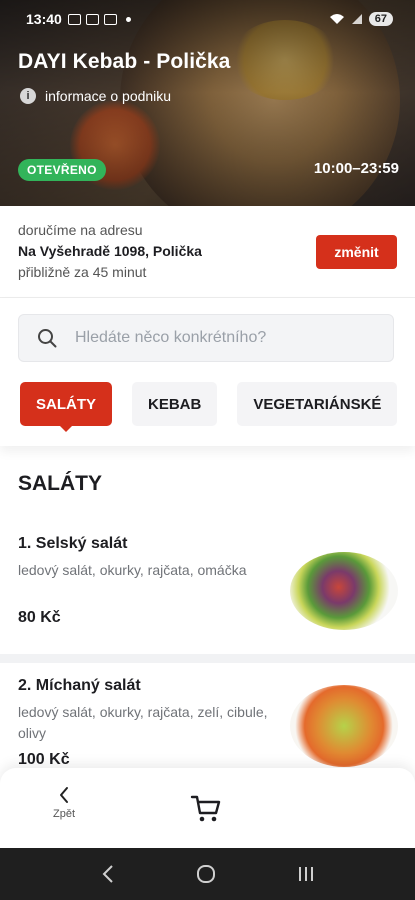 This screenshot has height=900, width=415. What do you see at coordinates (128, 19) in the screenshot?
I see `more-dot-icon` at bounding box center [128, 19].